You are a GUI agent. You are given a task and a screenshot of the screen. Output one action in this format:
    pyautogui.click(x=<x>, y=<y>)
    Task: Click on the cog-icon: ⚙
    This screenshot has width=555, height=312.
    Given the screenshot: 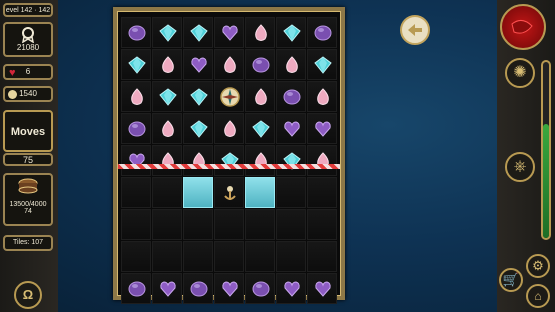 What is the action you would take?
    pyautogui.click(x=538, y=265)
    